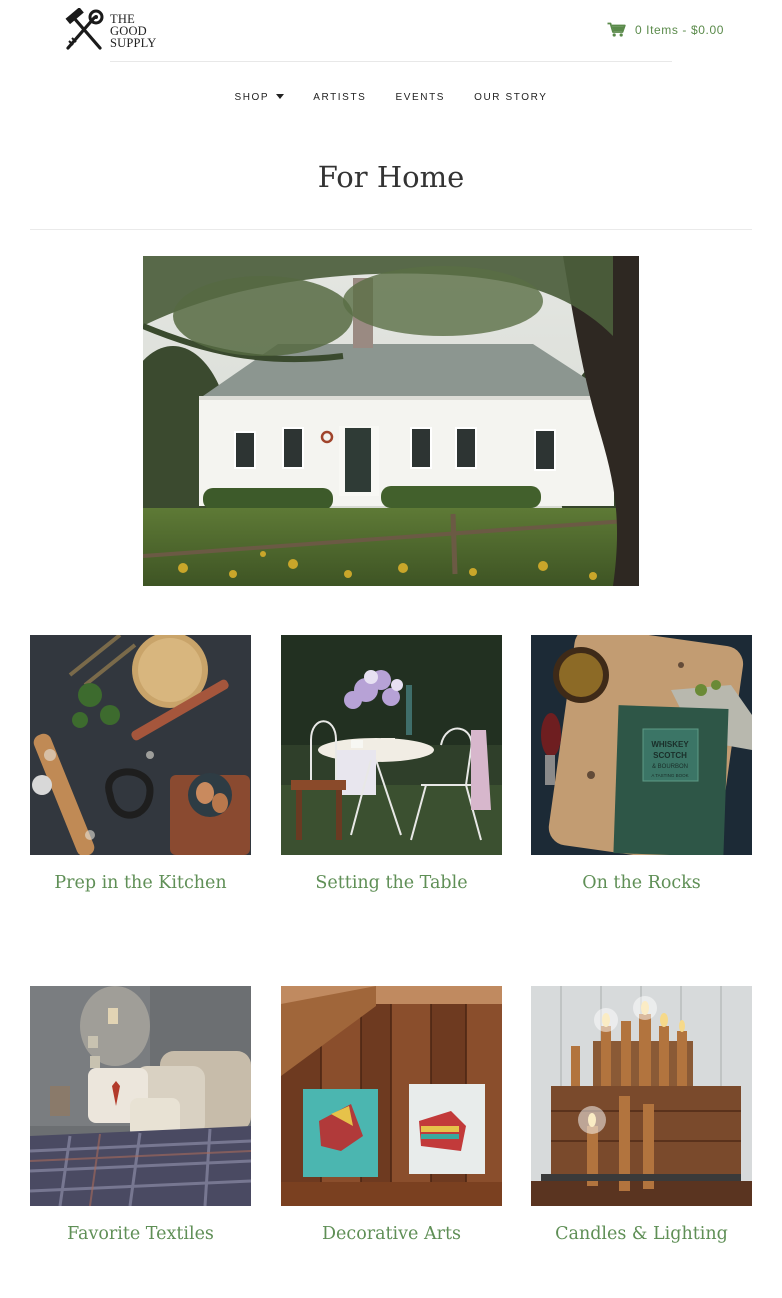  I want to click on category-label: Setting the Table, so click(391, 883).